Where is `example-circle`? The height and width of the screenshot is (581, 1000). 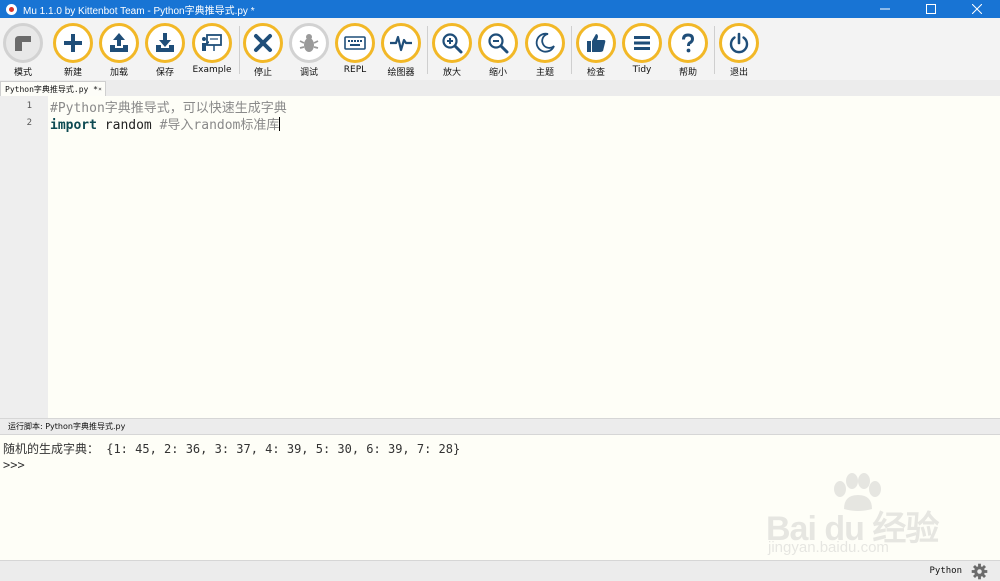 example-circle is located at coordinates (212, 43).